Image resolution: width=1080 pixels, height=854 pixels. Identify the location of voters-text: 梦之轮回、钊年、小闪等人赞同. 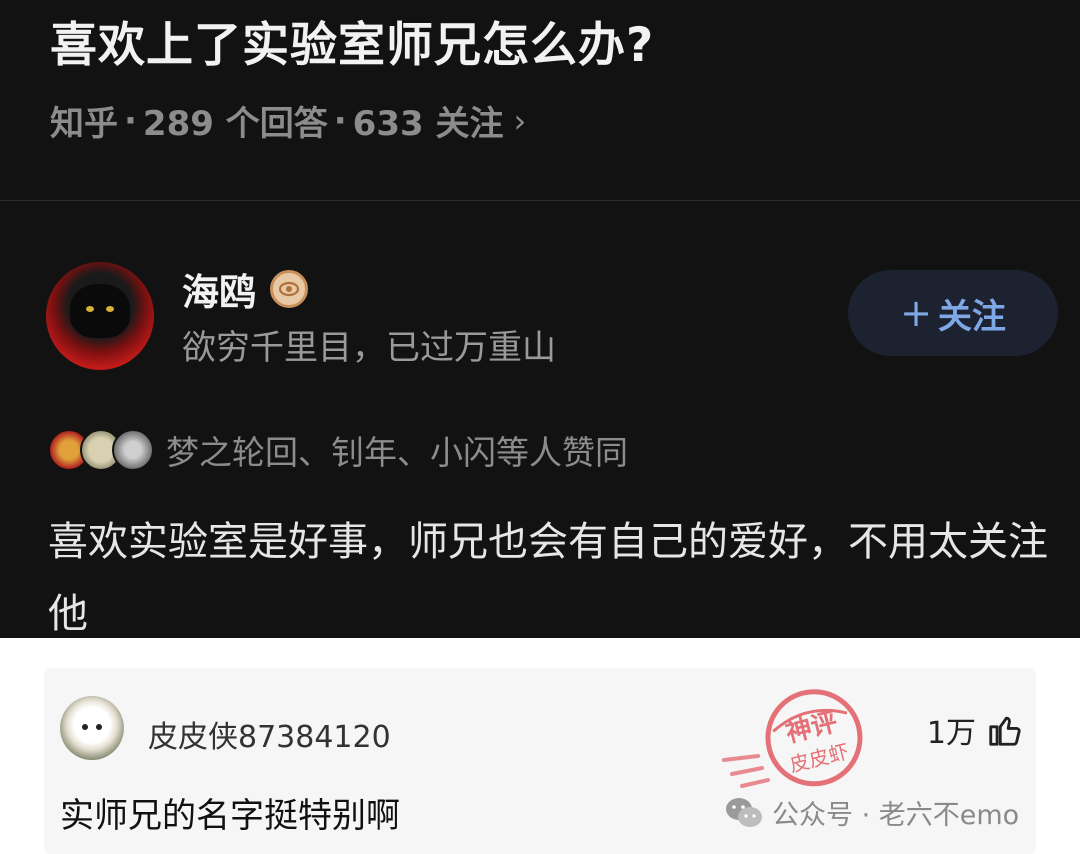
(397, 452).